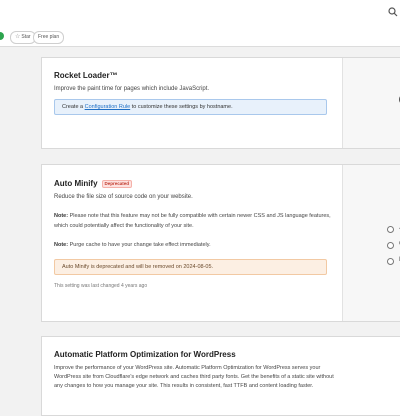 The image size is (400, 416). What do you see at coordinates (200, 37) in the screenshot?
I see `zone-subheader: ☆Star Free plan` at bounding box center [200, 37].